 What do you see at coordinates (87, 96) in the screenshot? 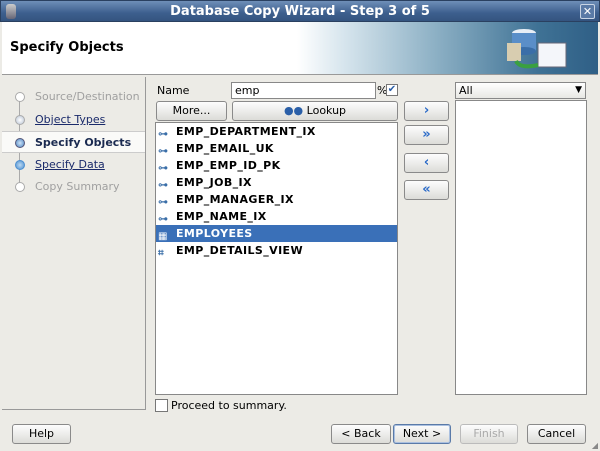
I see `step-label: Source/Destination` at bounding box center [87, 96].